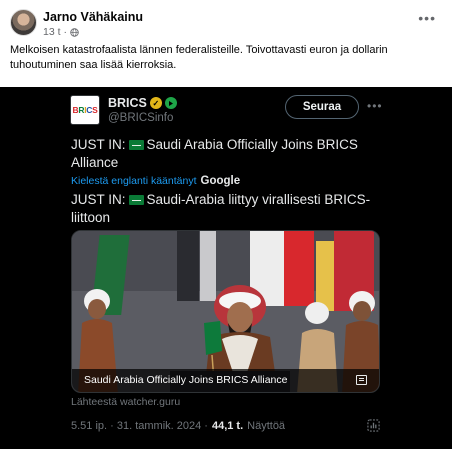 Image resolution: width=452 pixels, height=449 pixels. Describe the element at coordinates (170, 103) in the screenshot. I see `affiliate-badge-icon` at that location.